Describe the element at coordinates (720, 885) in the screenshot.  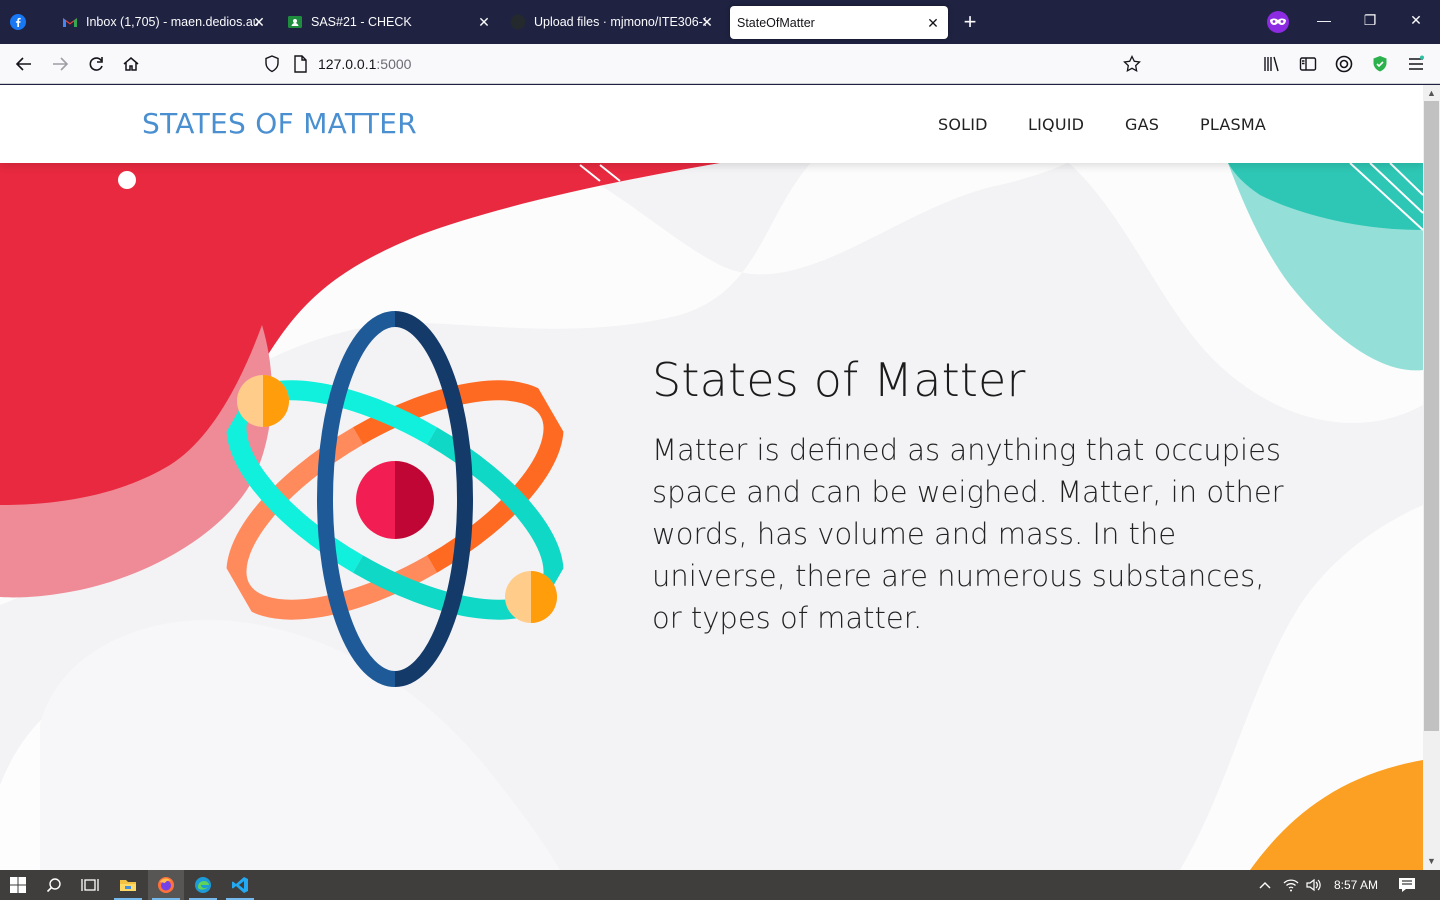
I see `windows-taskbar: 8:57 AM` at that location.